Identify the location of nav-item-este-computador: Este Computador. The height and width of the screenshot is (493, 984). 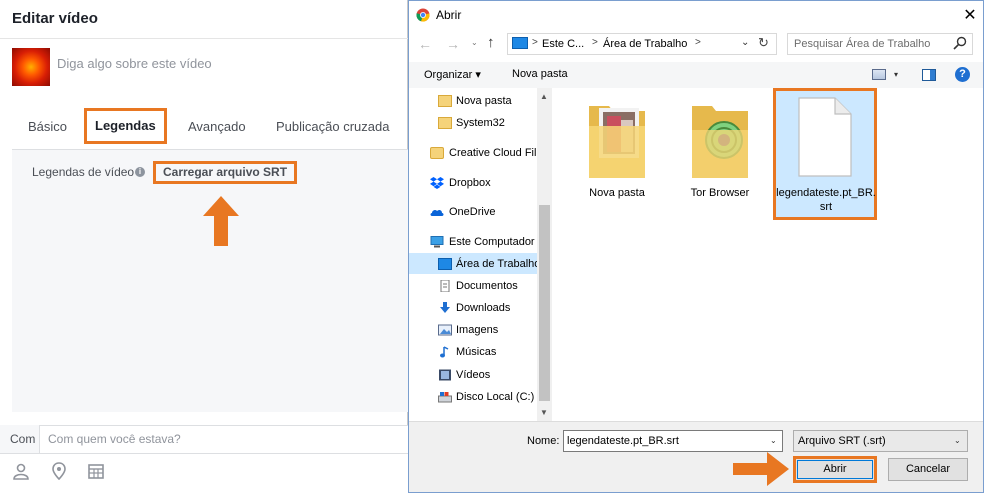
(492, 242).